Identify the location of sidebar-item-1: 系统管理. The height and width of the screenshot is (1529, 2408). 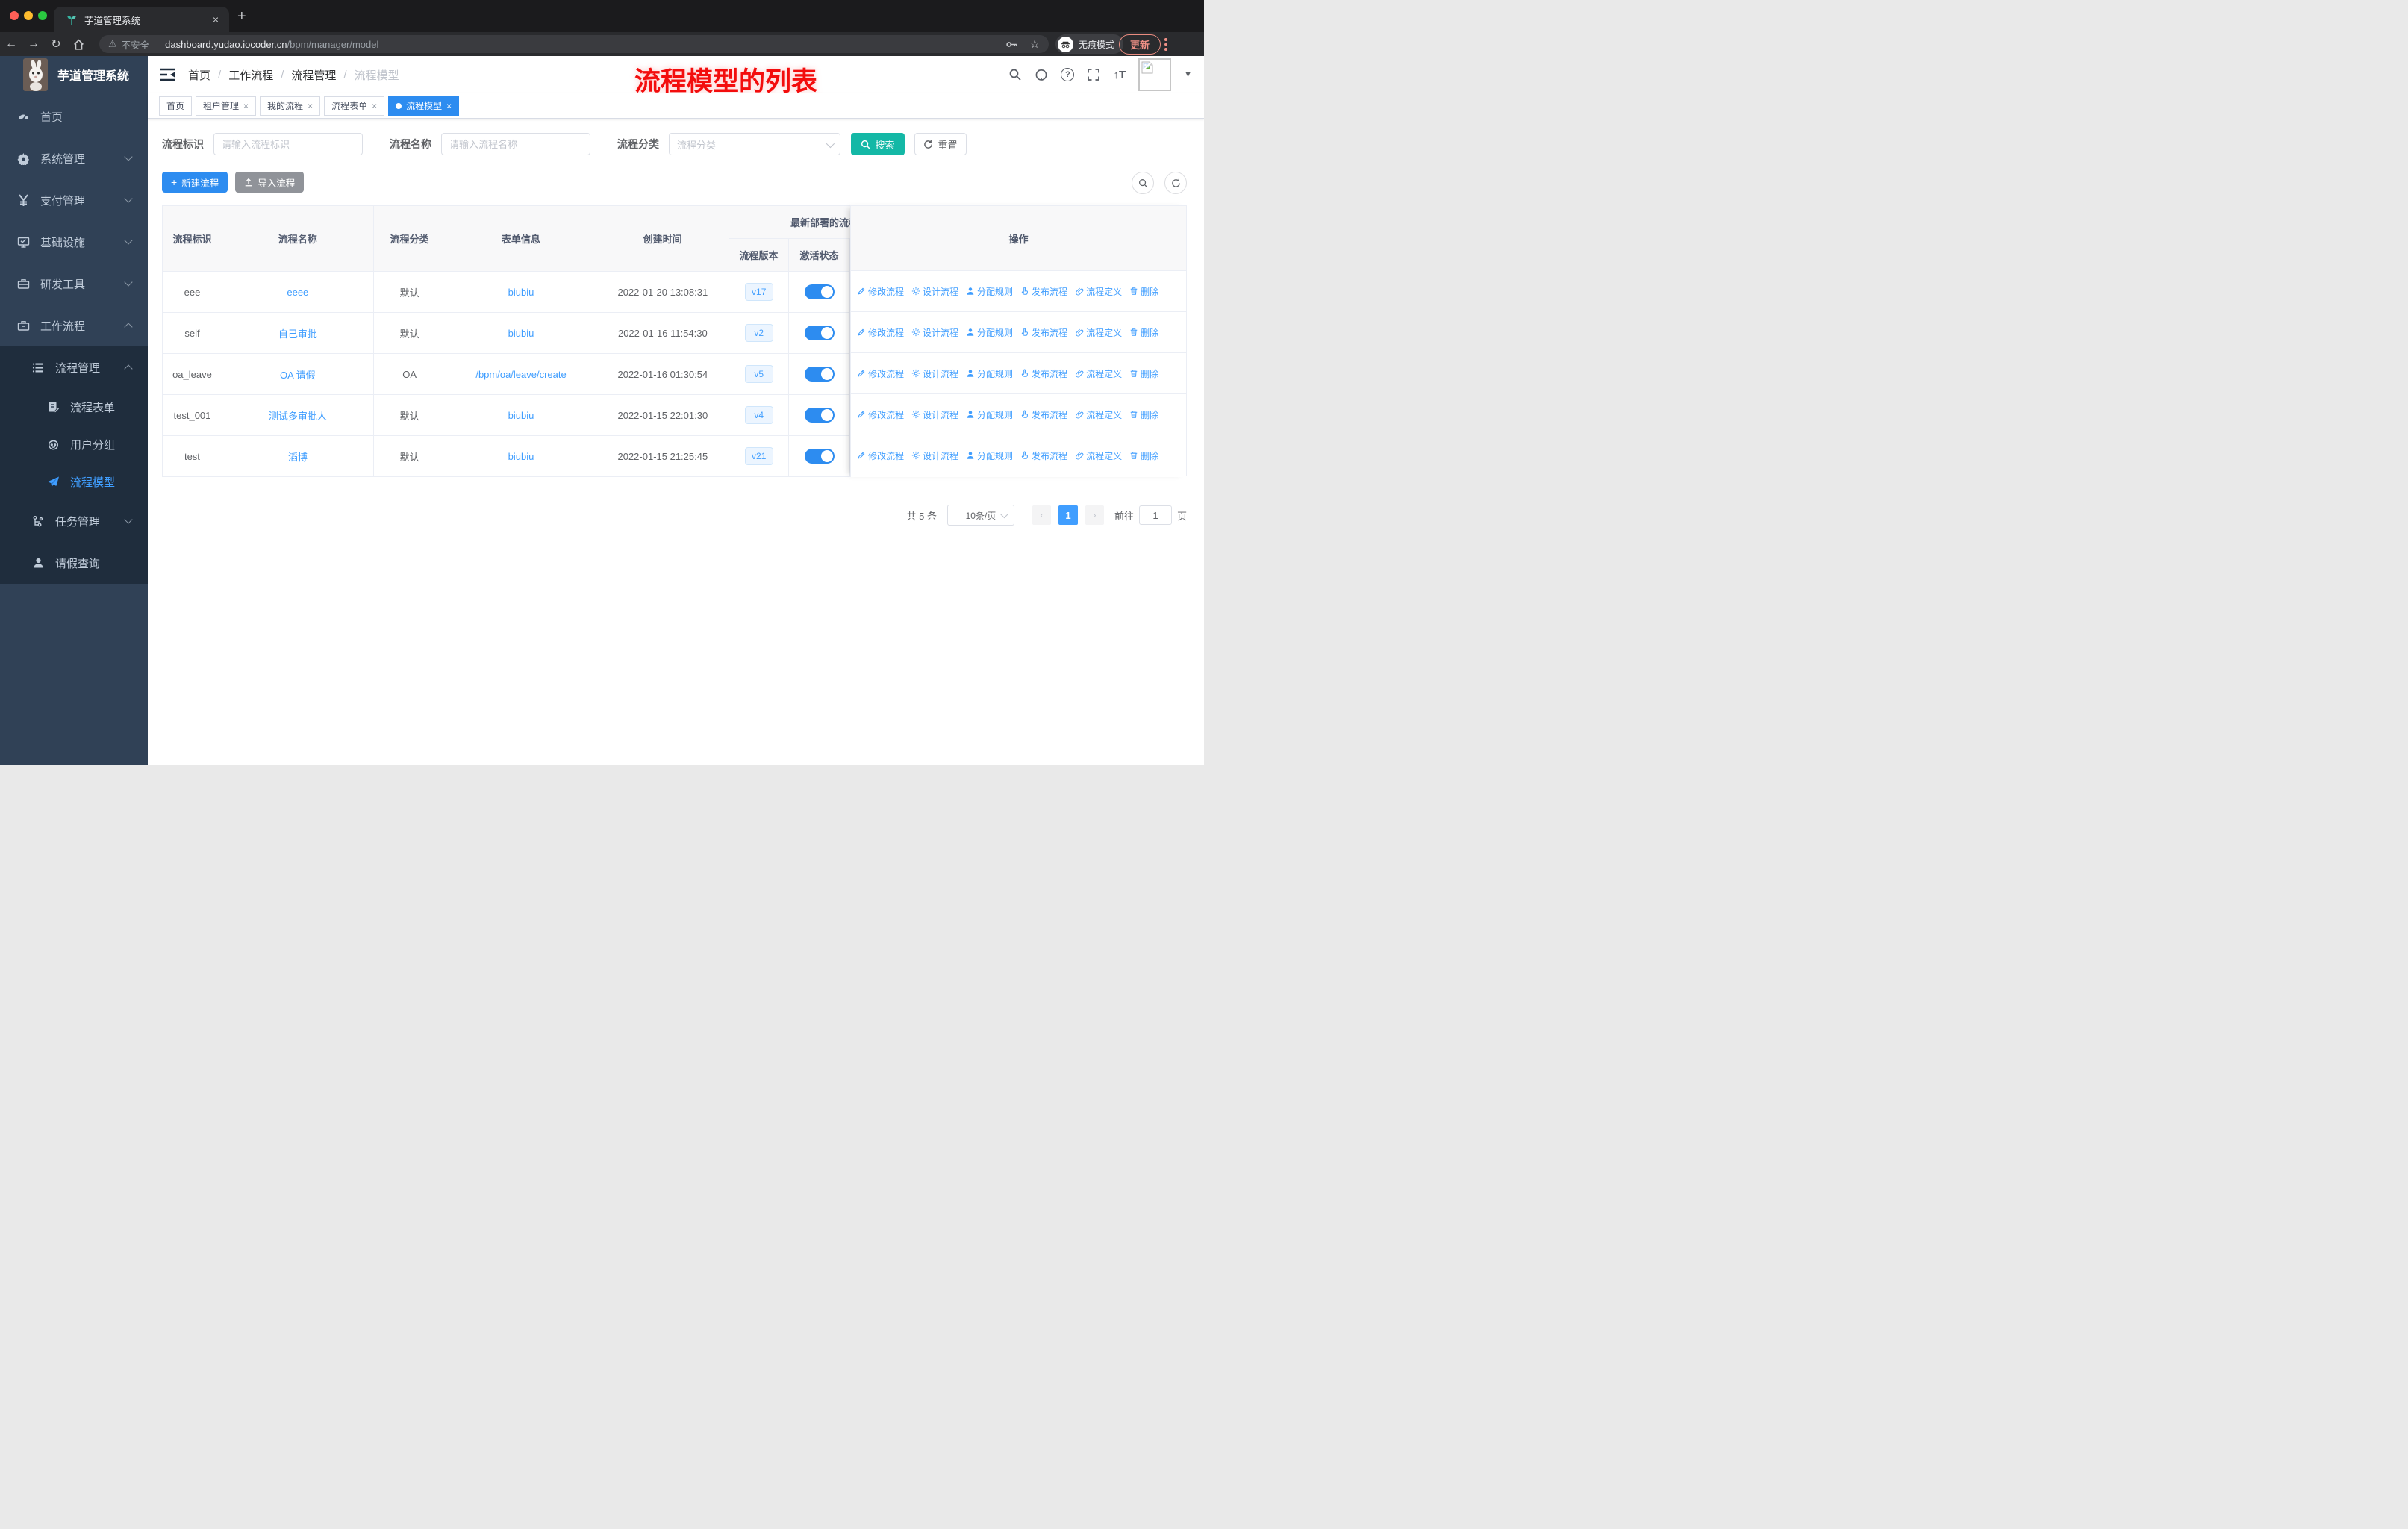
(74, 158).